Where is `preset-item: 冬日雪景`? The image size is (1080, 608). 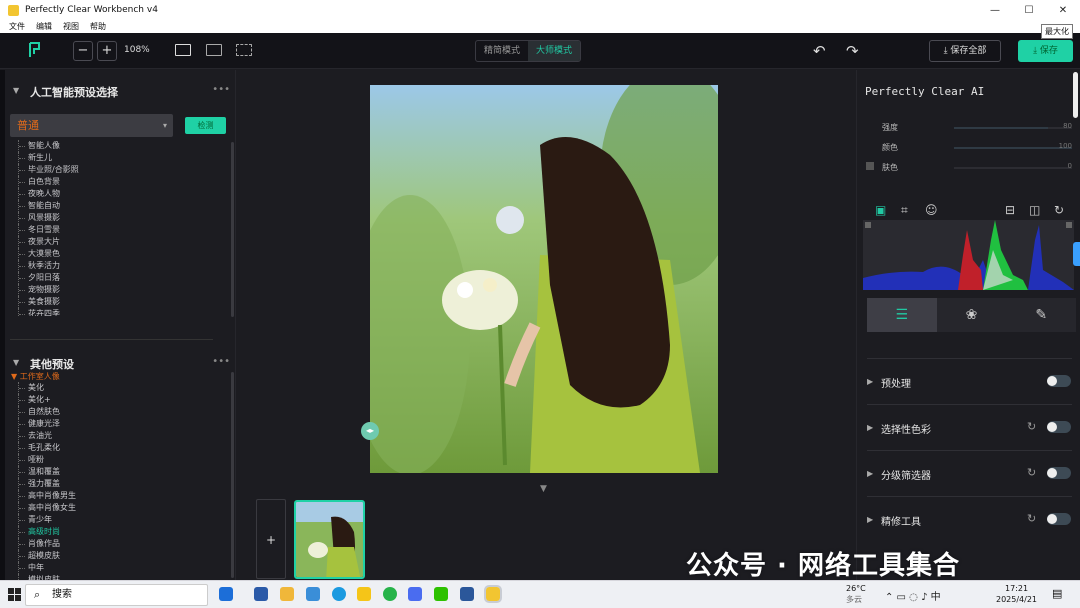
preset-item: 冬日雪景 is located at coordinates (48, 230).